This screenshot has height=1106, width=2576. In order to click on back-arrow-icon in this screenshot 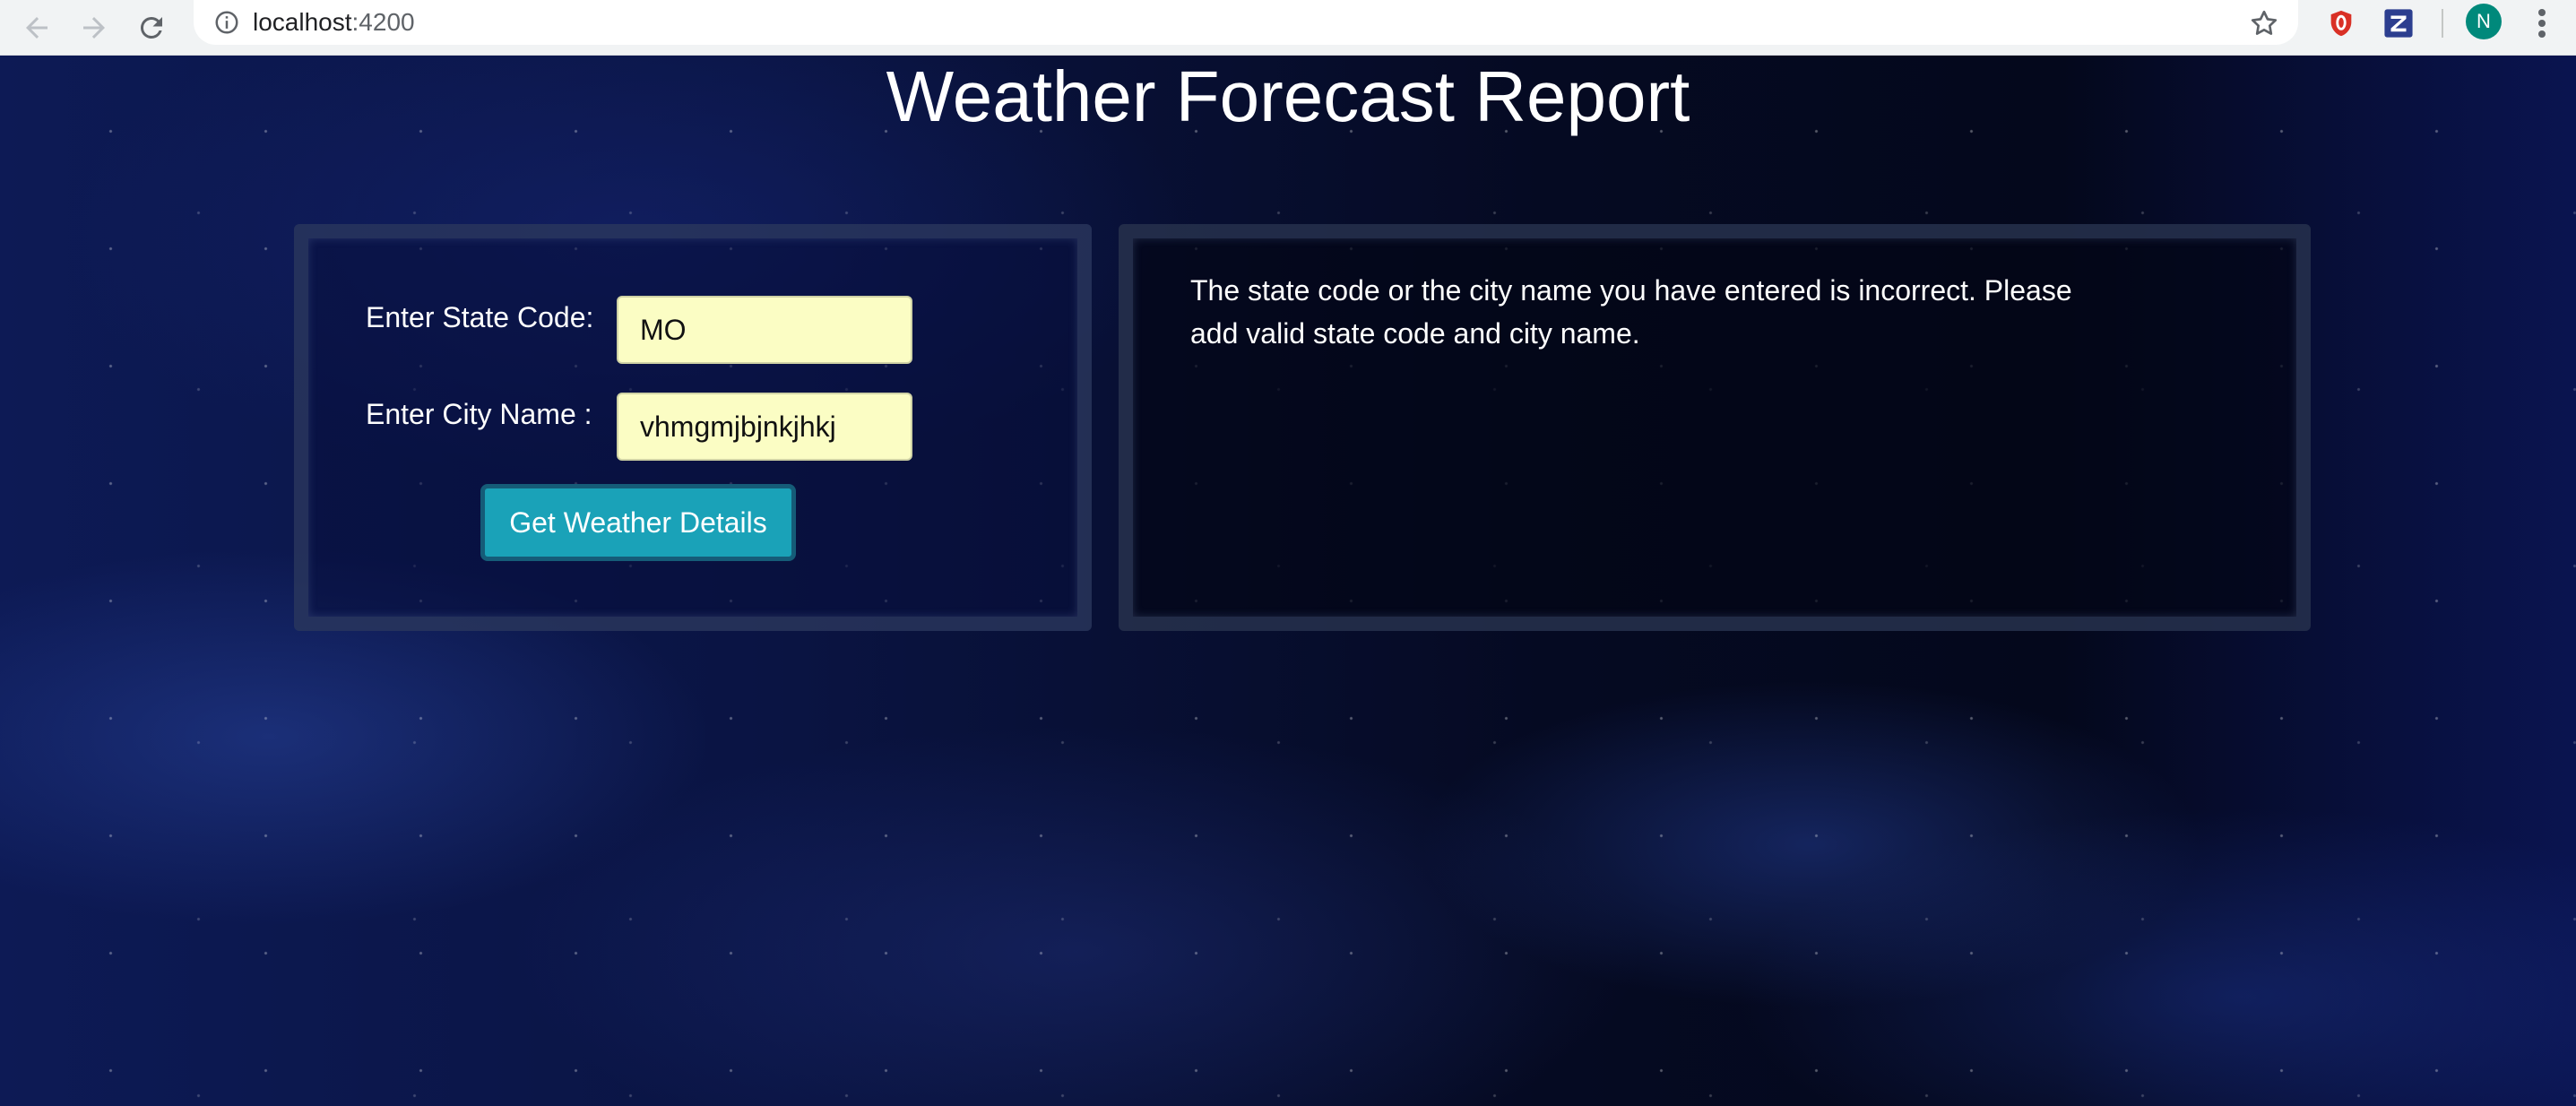, I will do `click(37, 28)`.